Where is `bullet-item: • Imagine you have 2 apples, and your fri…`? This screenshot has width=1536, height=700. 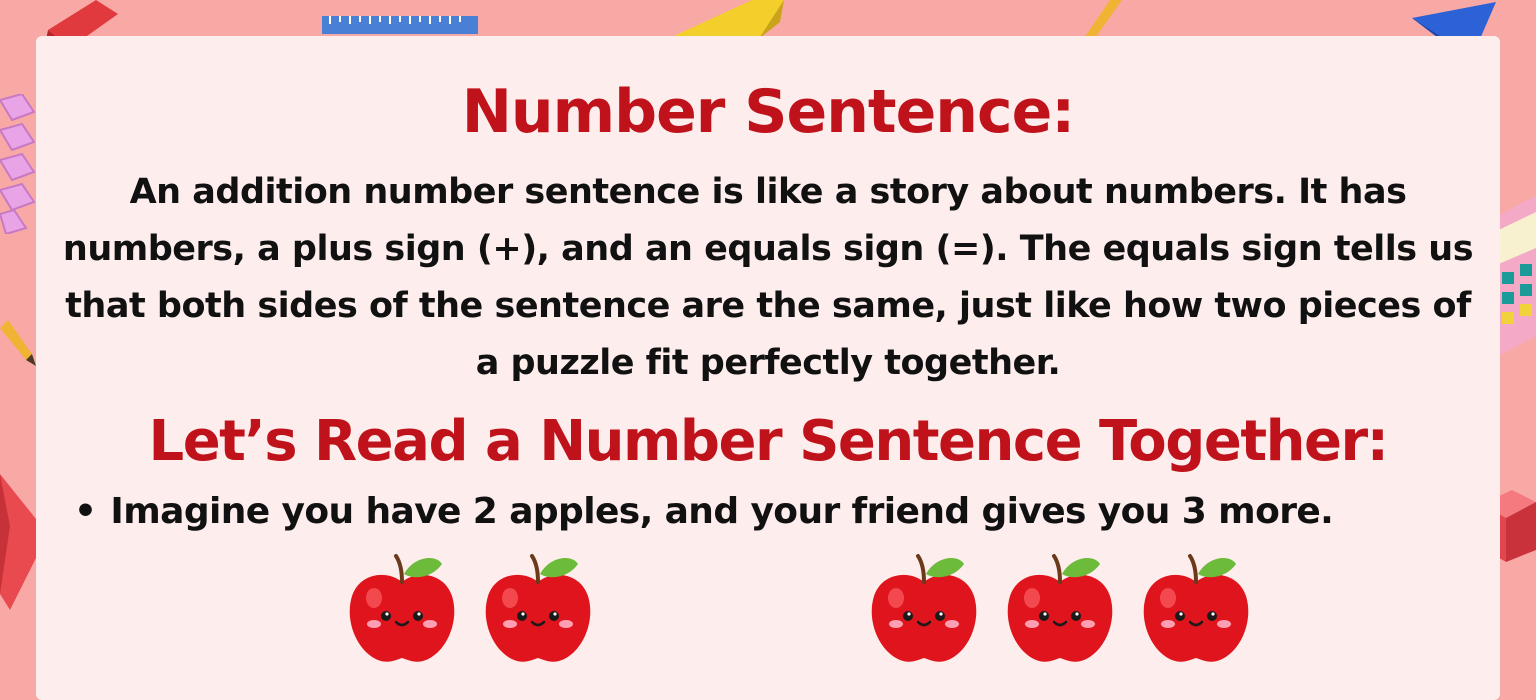
bullet-item: • Imagine you have 2 apples, and your fri… is located at coordinates (784, 512).